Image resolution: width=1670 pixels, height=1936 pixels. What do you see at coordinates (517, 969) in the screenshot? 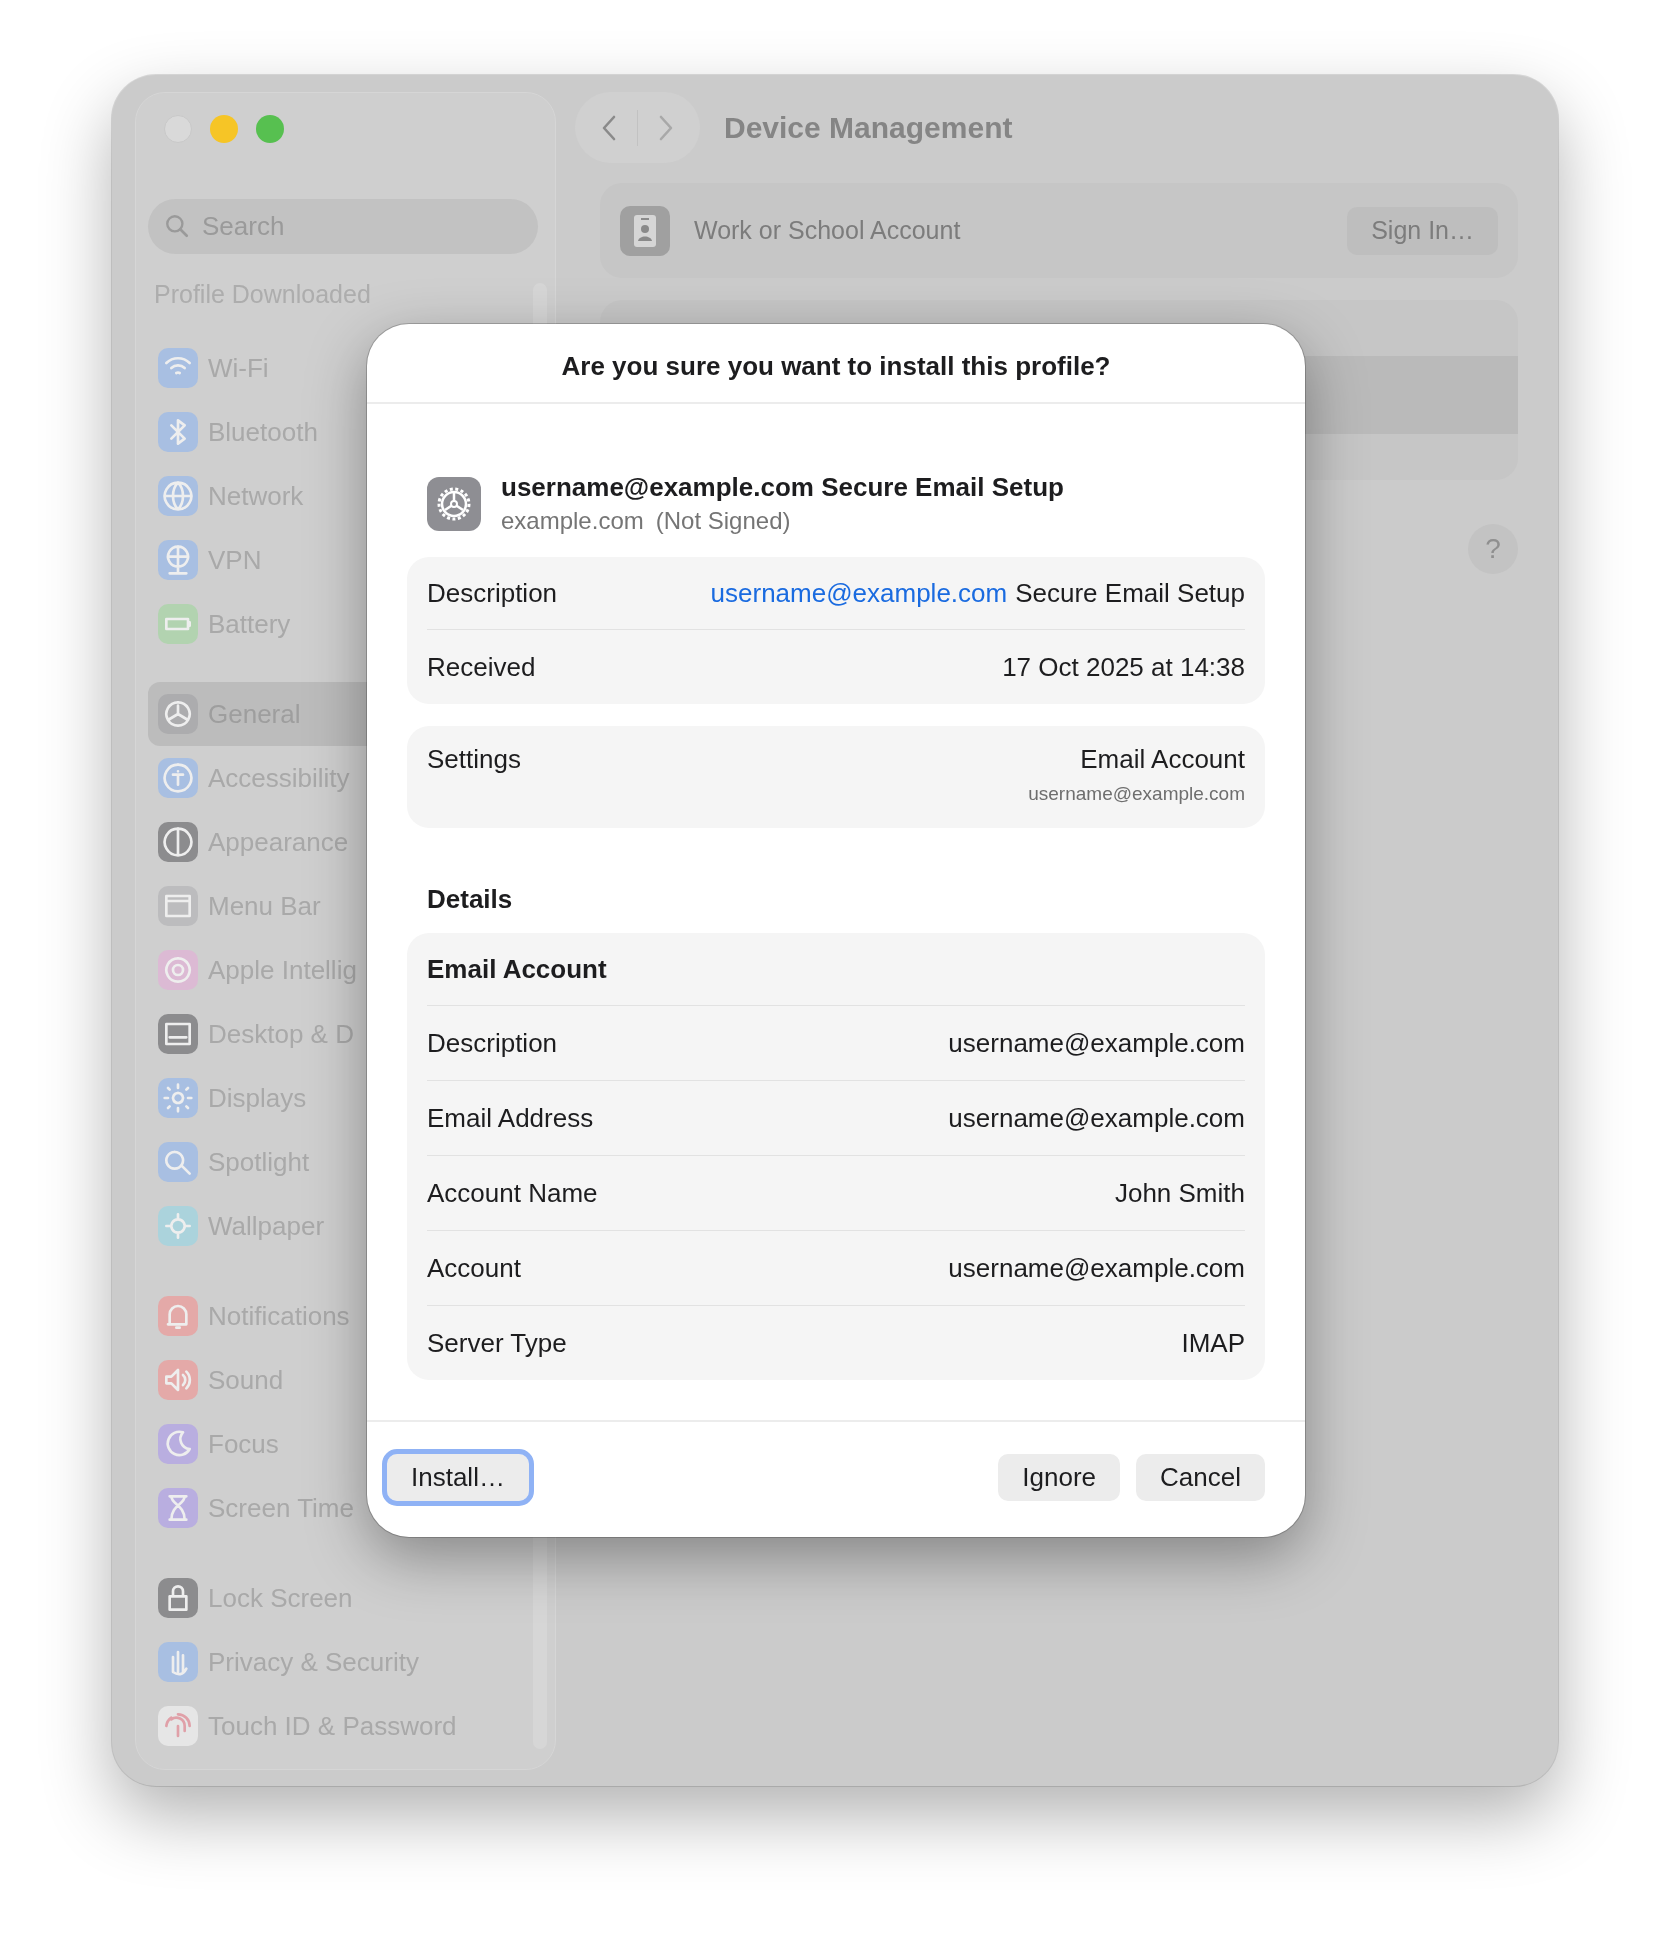
I see `group-title: Email Account` at bounding box center [517, 969].